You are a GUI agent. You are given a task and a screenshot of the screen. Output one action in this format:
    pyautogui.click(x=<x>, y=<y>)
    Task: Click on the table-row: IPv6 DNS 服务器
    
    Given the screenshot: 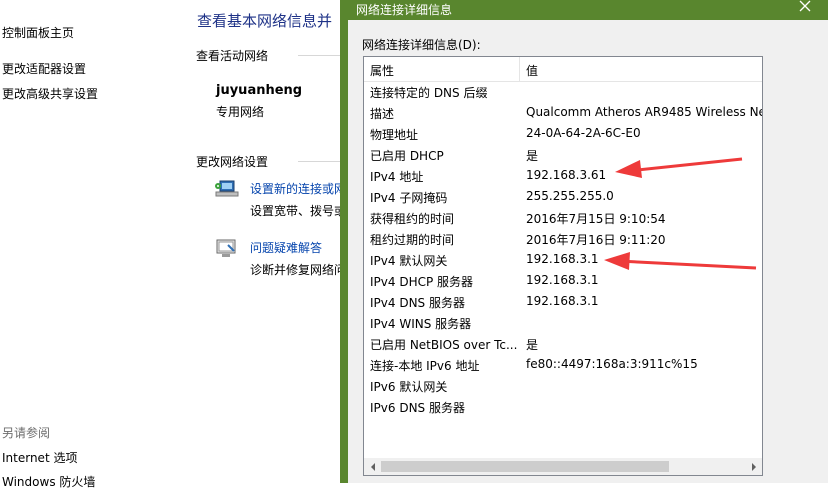 What is the action you would take?
    pyautogui.click(x=563, y=406)
    